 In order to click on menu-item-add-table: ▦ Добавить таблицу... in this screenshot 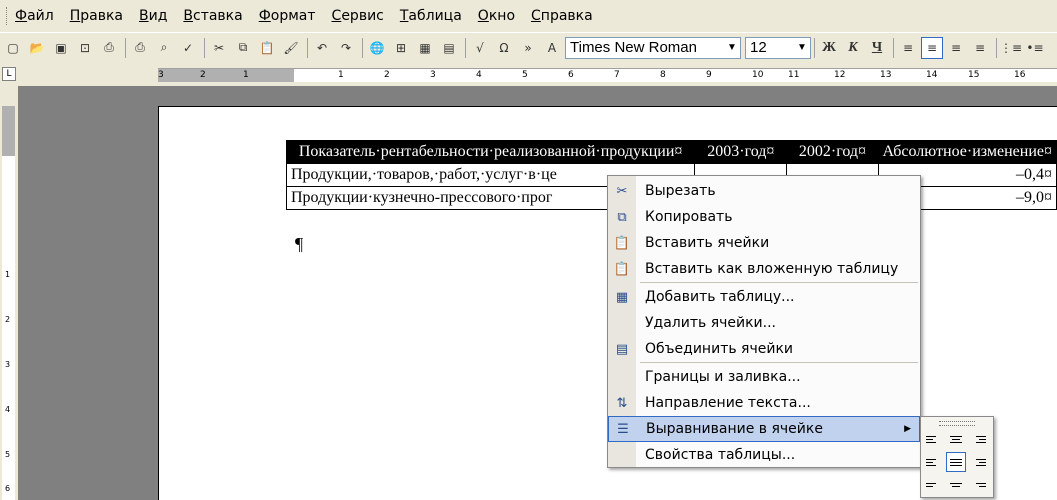, I will do `click(764, 297)`.